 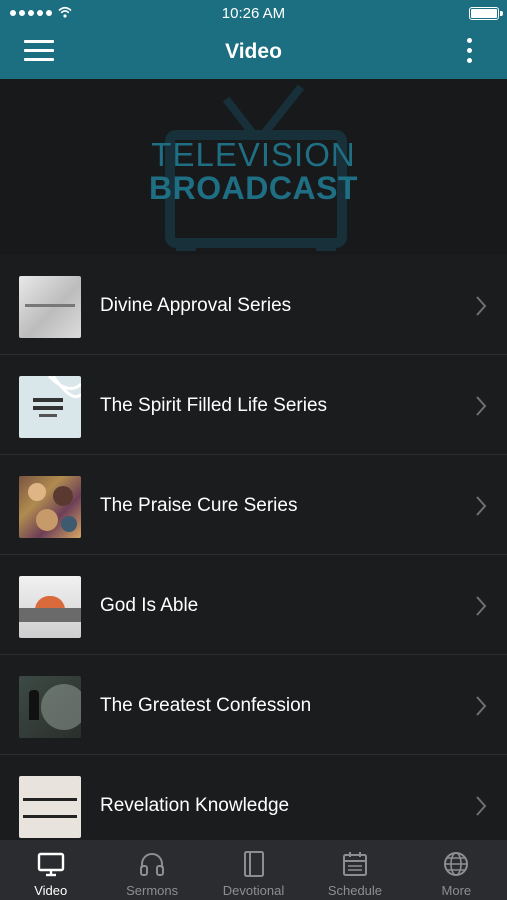 What do you see at coordinates (469, 53) in the screenshot?
I see `more-options-button` at bounding box center [469, 53].